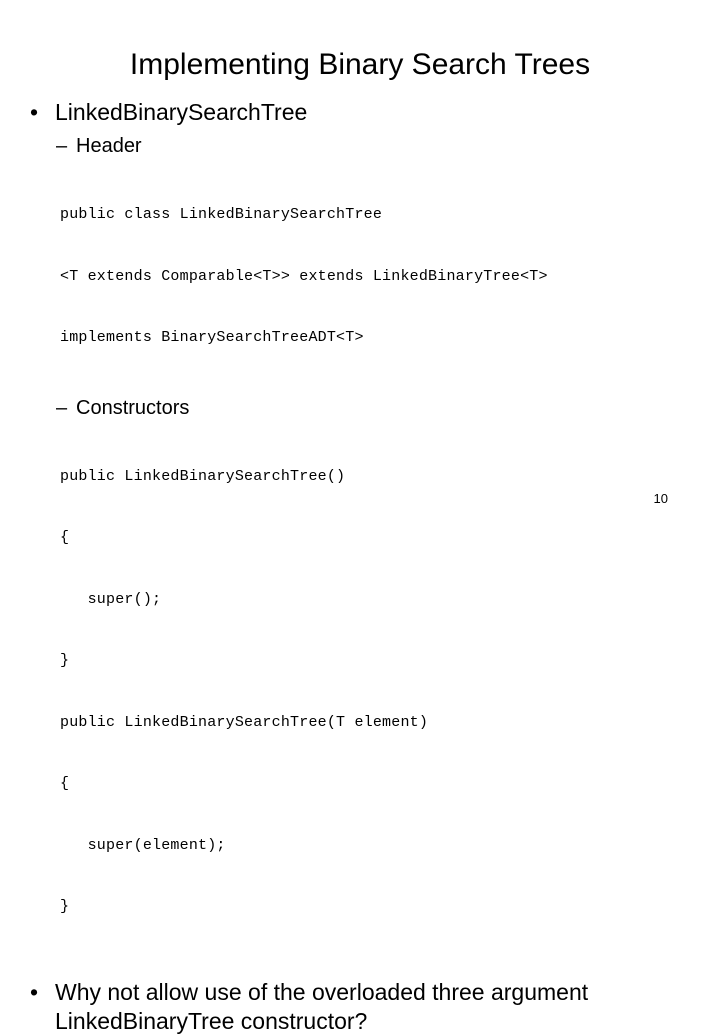 Image resolution: width=720 pixels, height=1036 pixels. What do you see at coordinates (360, 408) in the screenshot?
I see `bullet-section-constructors: – Constructors` at bounding box center [360, 408].